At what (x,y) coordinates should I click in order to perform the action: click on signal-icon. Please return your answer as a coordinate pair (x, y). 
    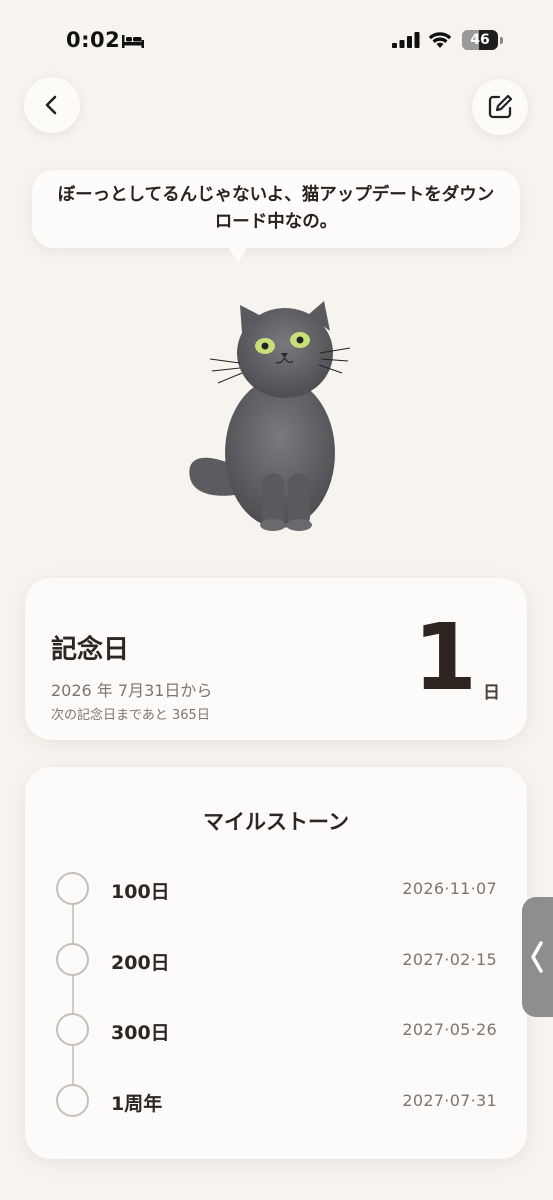
    Looking at the image, I should click on (406, 40).